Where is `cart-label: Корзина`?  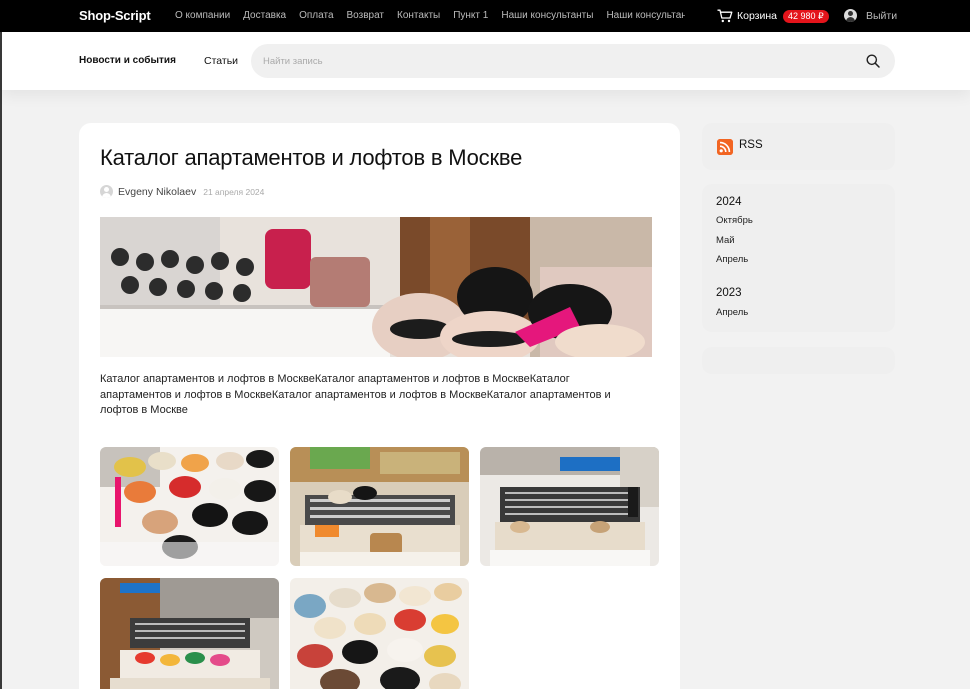
cart-label: Корзина is located at coordinates (757, 16).